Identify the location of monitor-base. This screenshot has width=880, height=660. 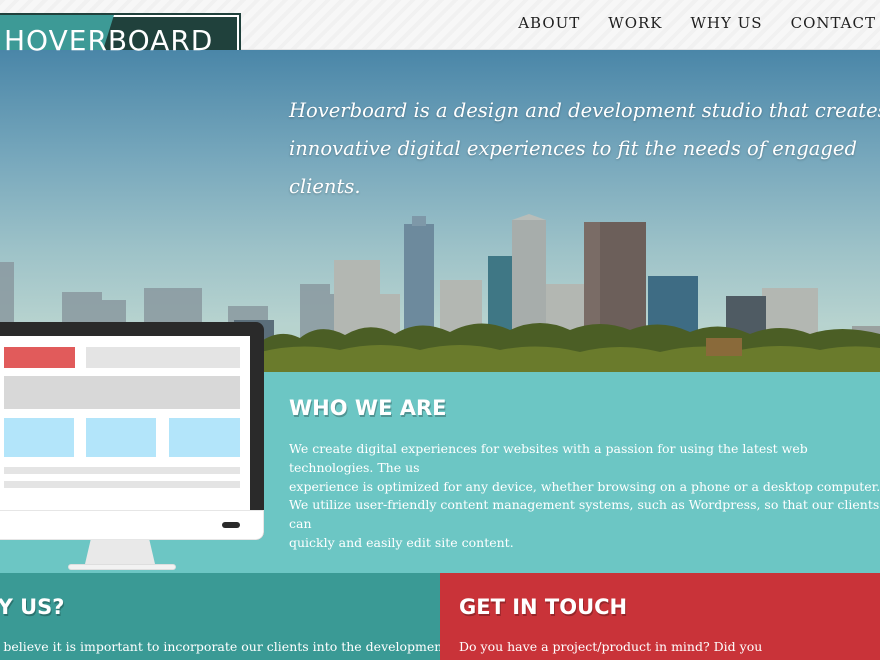
(122, 567).